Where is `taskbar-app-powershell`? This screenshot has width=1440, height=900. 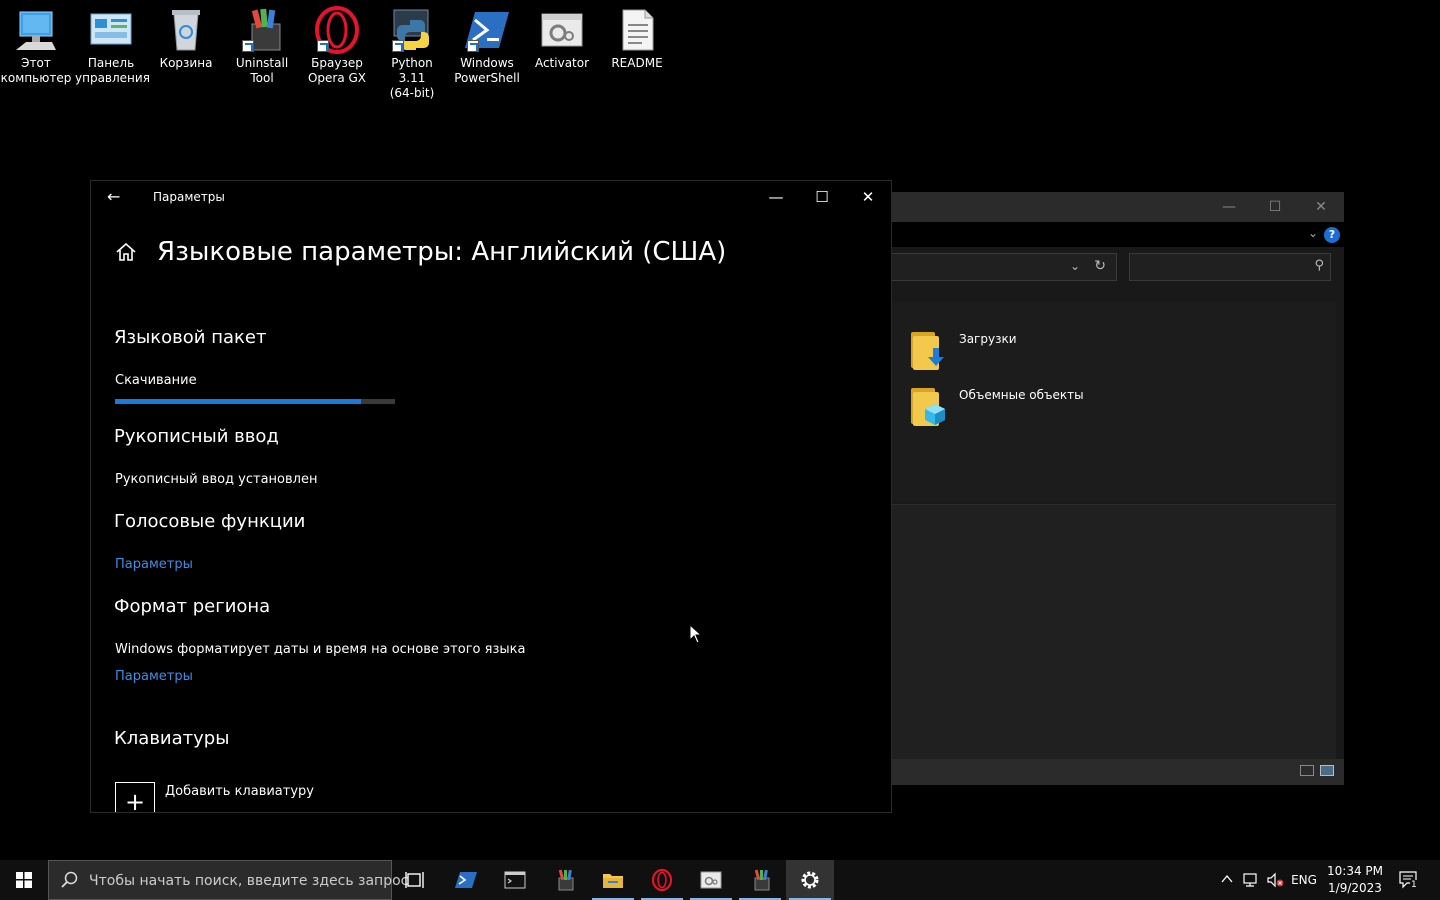 taskbar-app-powershell is located at coordinates (466, 880).